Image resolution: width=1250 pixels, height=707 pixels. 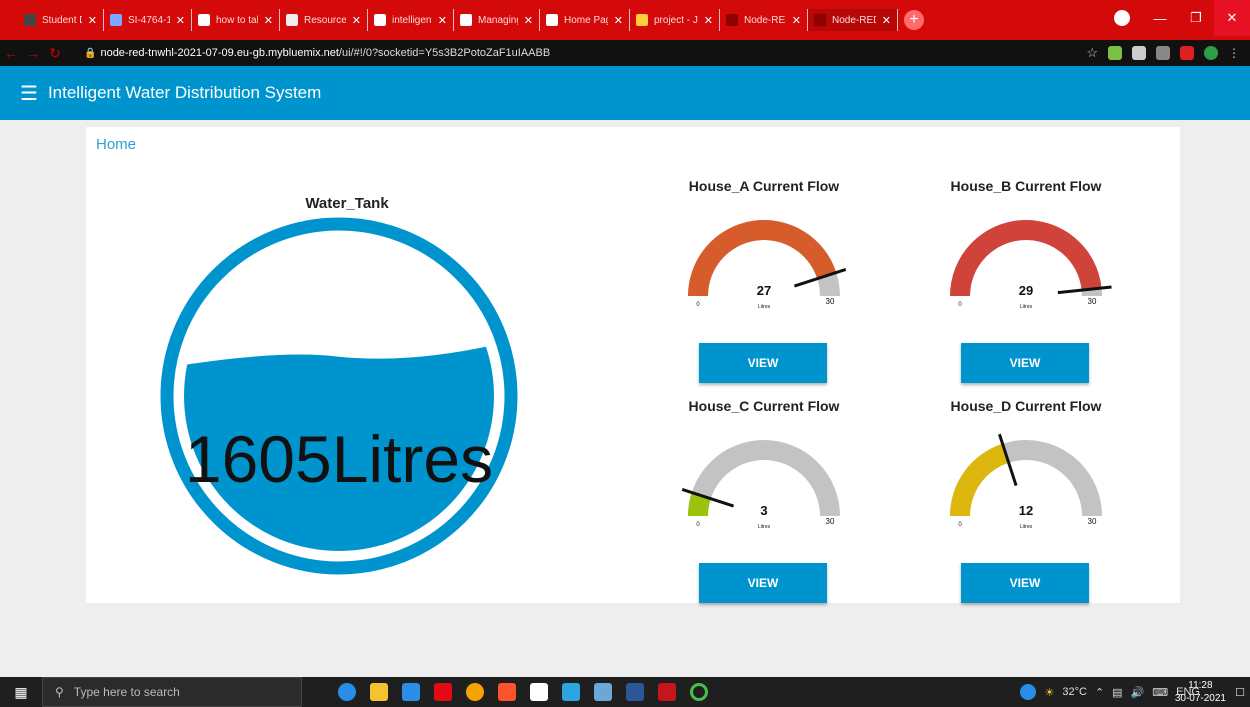 What do you see at coordinates (603, 692) in the screenshot?
I see `notes-icon` at bounding box center [603, 692].